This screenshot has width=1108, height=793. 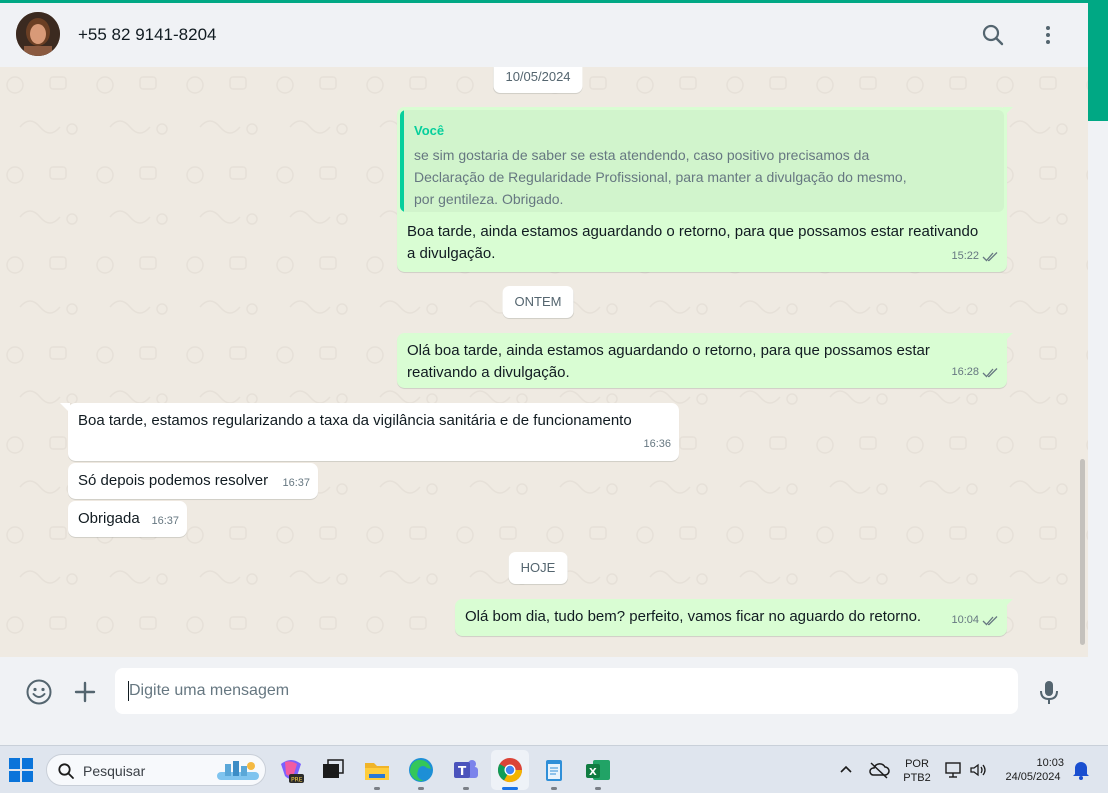 I want to click on chat-header: +55 82 9141-8204, so click(x=544, y=35).